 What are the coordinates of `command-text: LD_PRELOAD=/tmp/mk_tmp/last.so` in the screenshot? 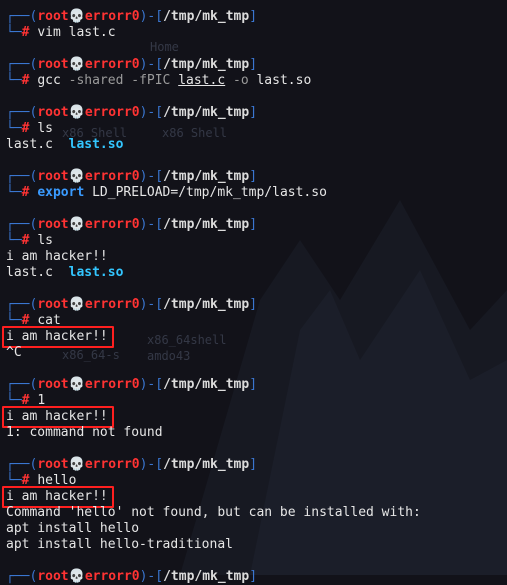 It's located at (205, 192).